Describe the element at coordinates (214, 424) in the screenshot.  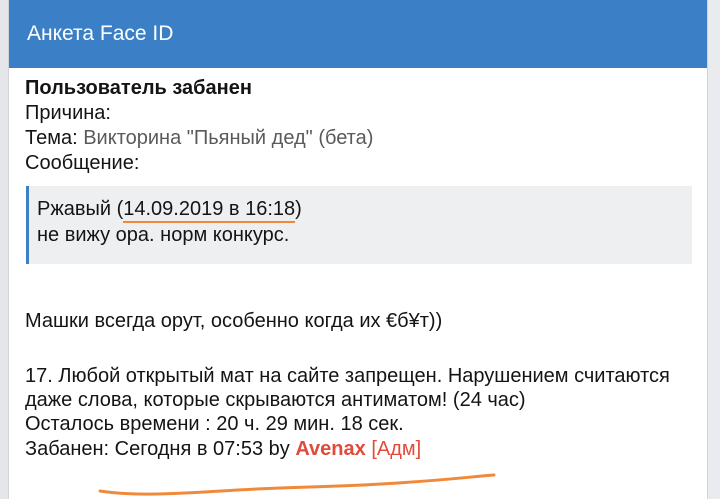
I see `time-remaining: Осталось времени : 20 ч. 29 мин. 18 сек.` at that location.